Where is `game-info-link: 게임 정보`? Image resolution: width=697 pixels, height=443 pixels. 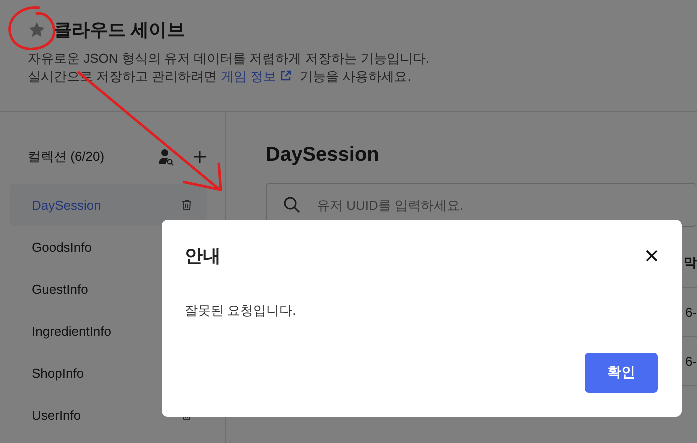 game-info-link: 게임 정보 is located at coordinates (248, 76).